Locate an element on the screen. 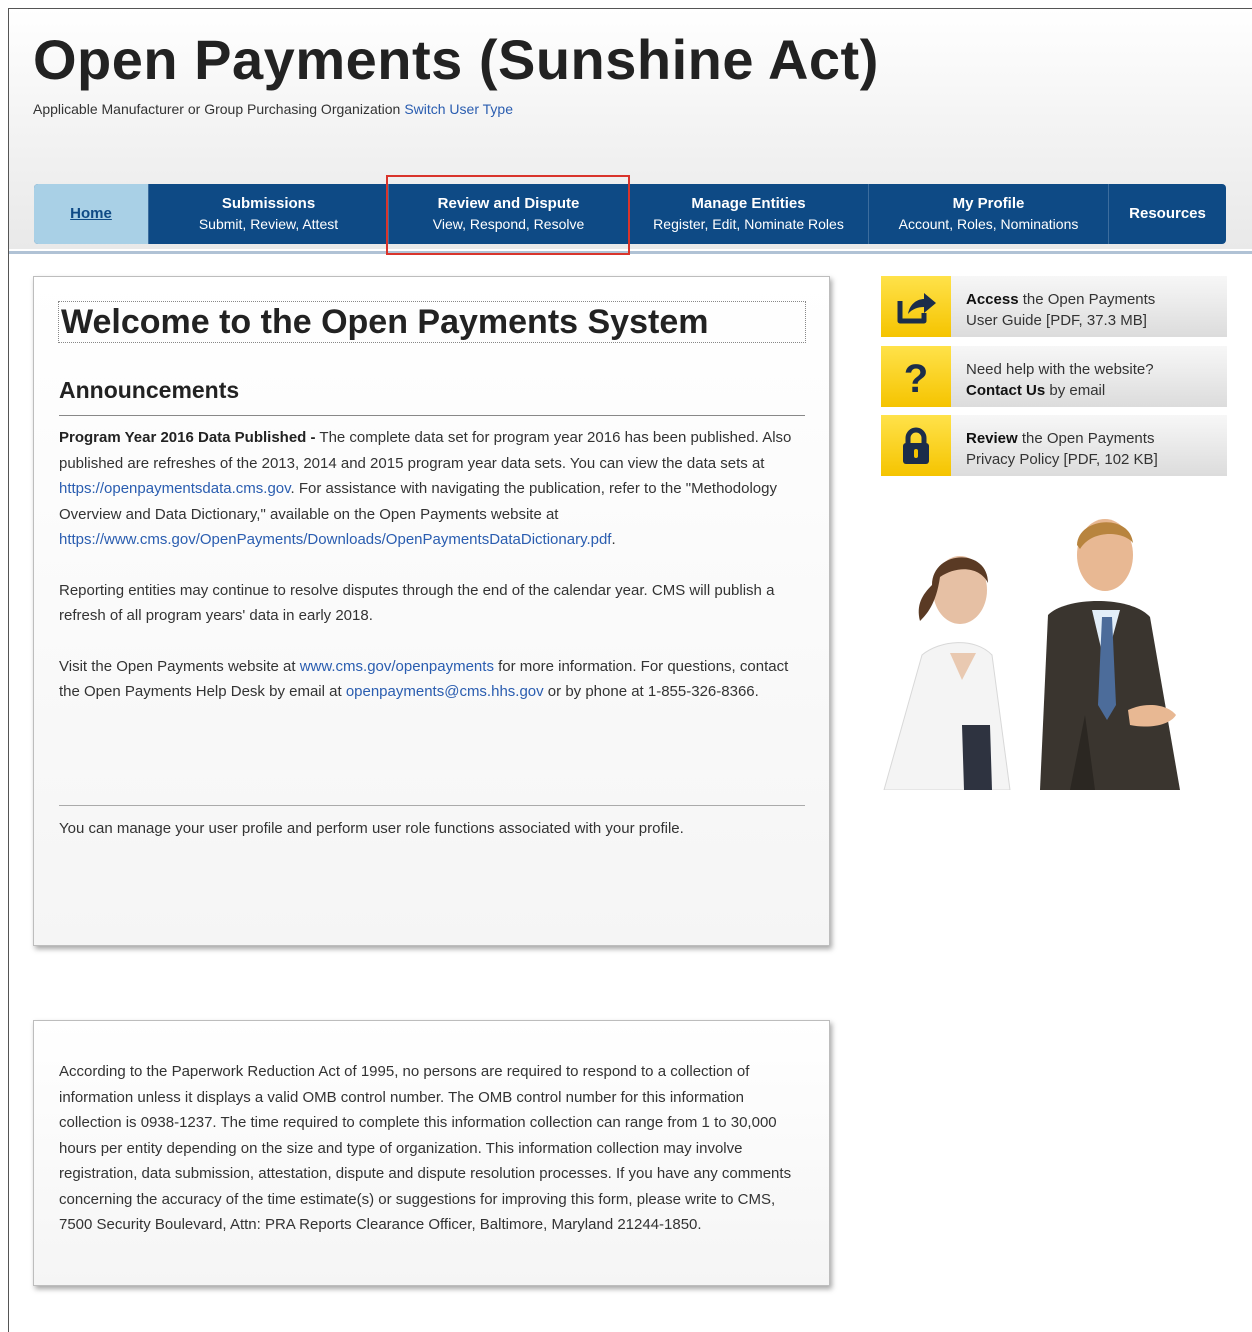 This screenshot has width=1252, height=1332. nav-home: Home is located at coordinates (91, 214).